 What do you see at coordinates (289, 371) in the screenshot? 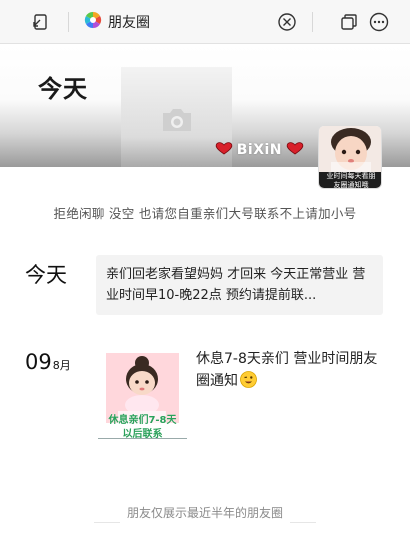
I see `post-text: 休息7-8天亲们 营业时间朋友圈通知` at bounding box center [289, 371].